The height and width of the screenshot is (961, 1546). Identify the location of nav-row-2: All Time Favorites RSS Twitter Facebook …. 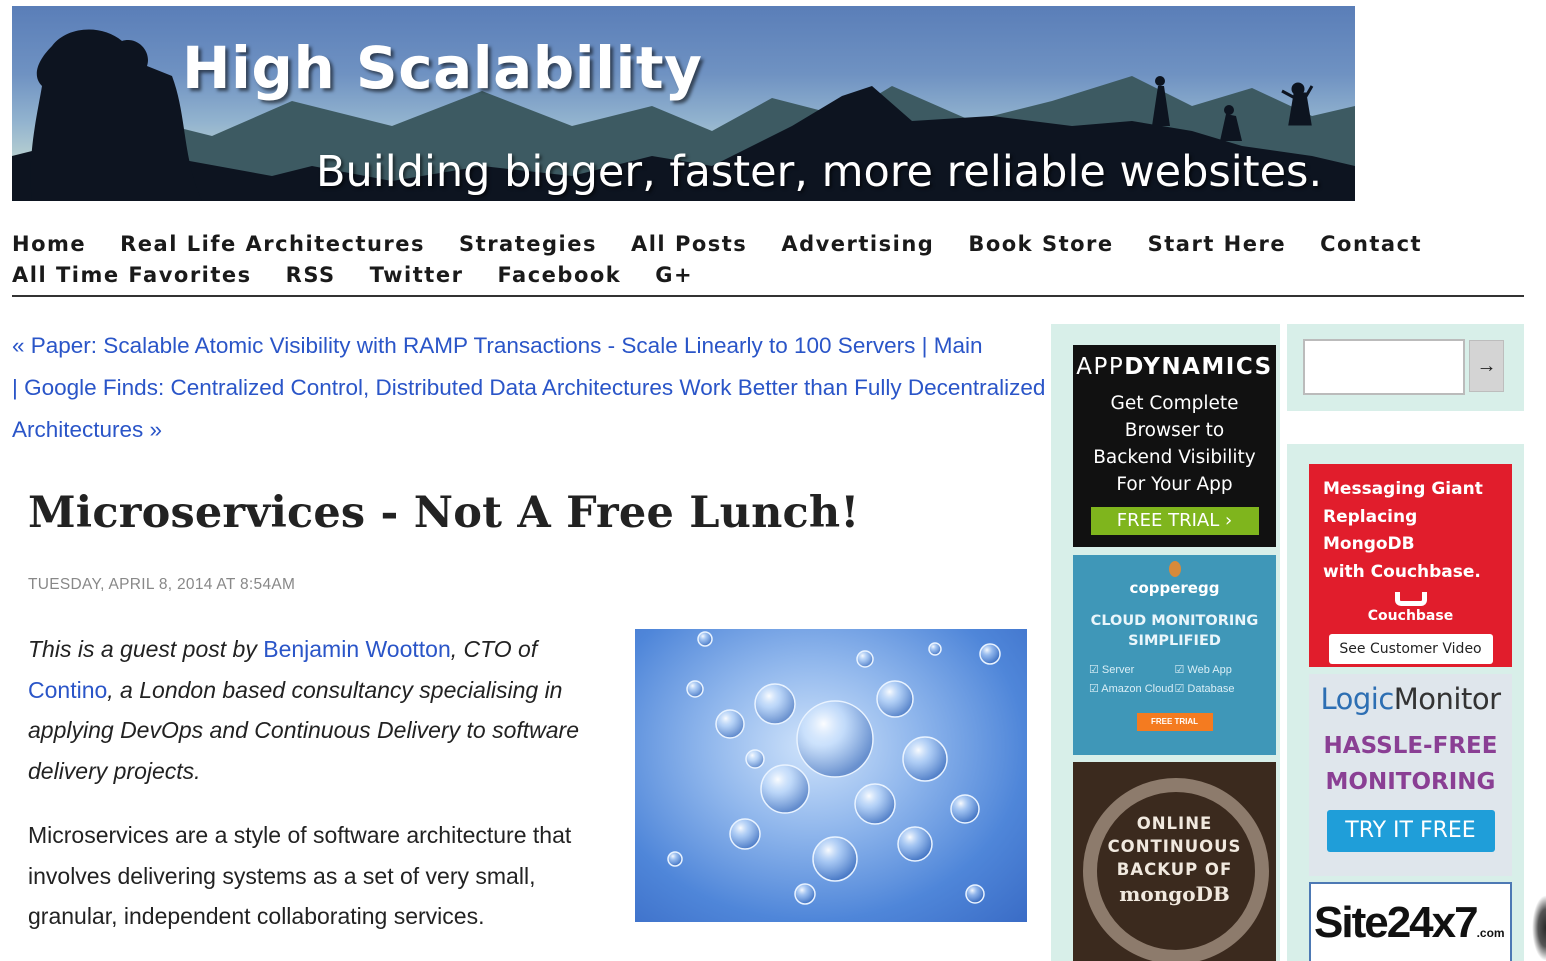
(768, 274).